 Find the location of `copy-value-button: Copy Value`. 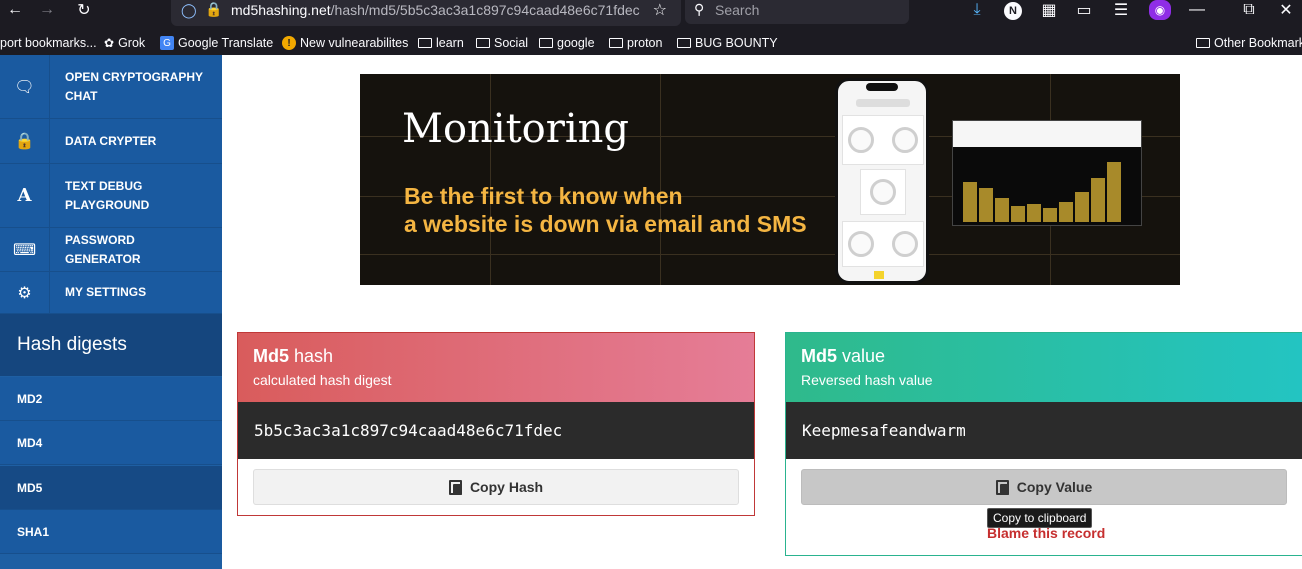

copy-value-button: Copy Value is located at coordinates (1044, 487).